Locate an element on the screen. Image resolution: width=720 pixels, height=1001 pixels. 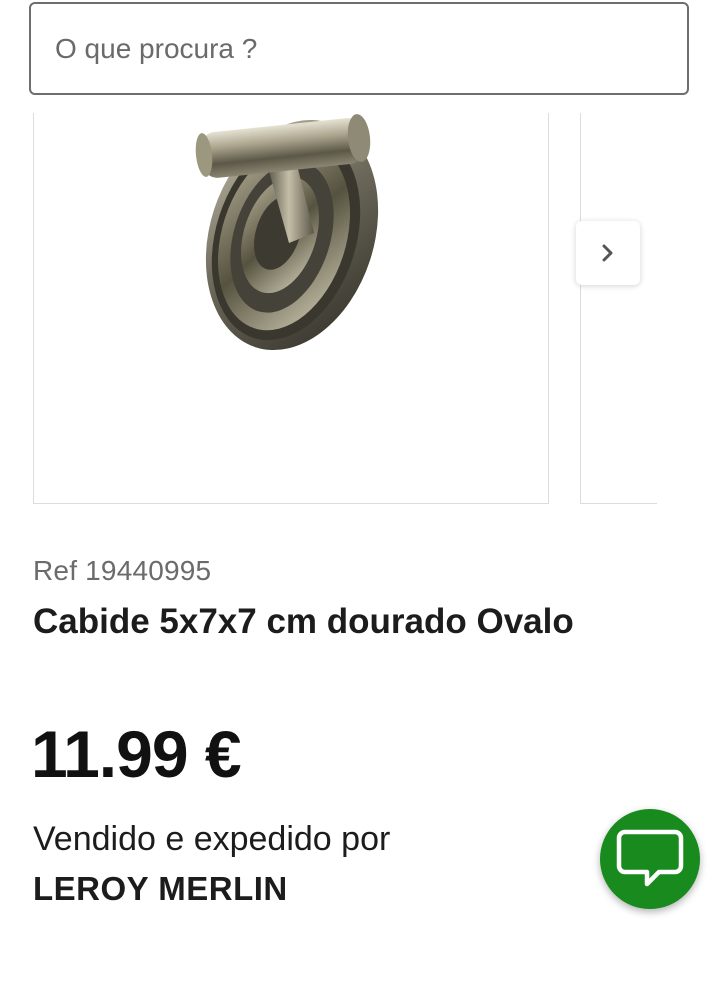
chevron-right-icon is located at coordinates (607, 253).